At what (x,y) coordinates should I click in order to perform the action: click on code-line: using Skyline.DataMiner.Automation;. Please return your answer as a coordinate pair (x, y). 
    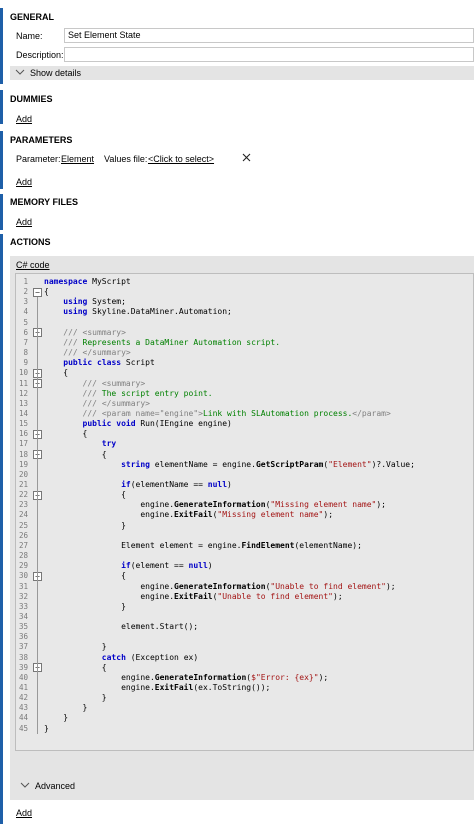
    Looking at the image, I should click on (147, 312).